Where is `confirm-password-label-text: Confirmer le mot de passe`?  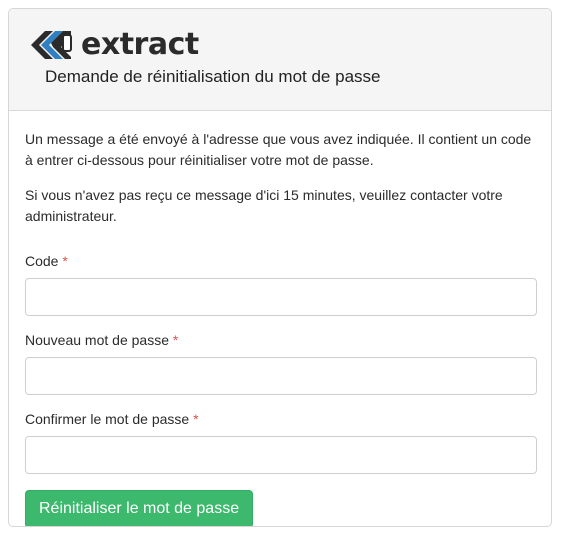
confirm-password-label-text: Confirmer le mot de passe is located at coordinates (107, 419).